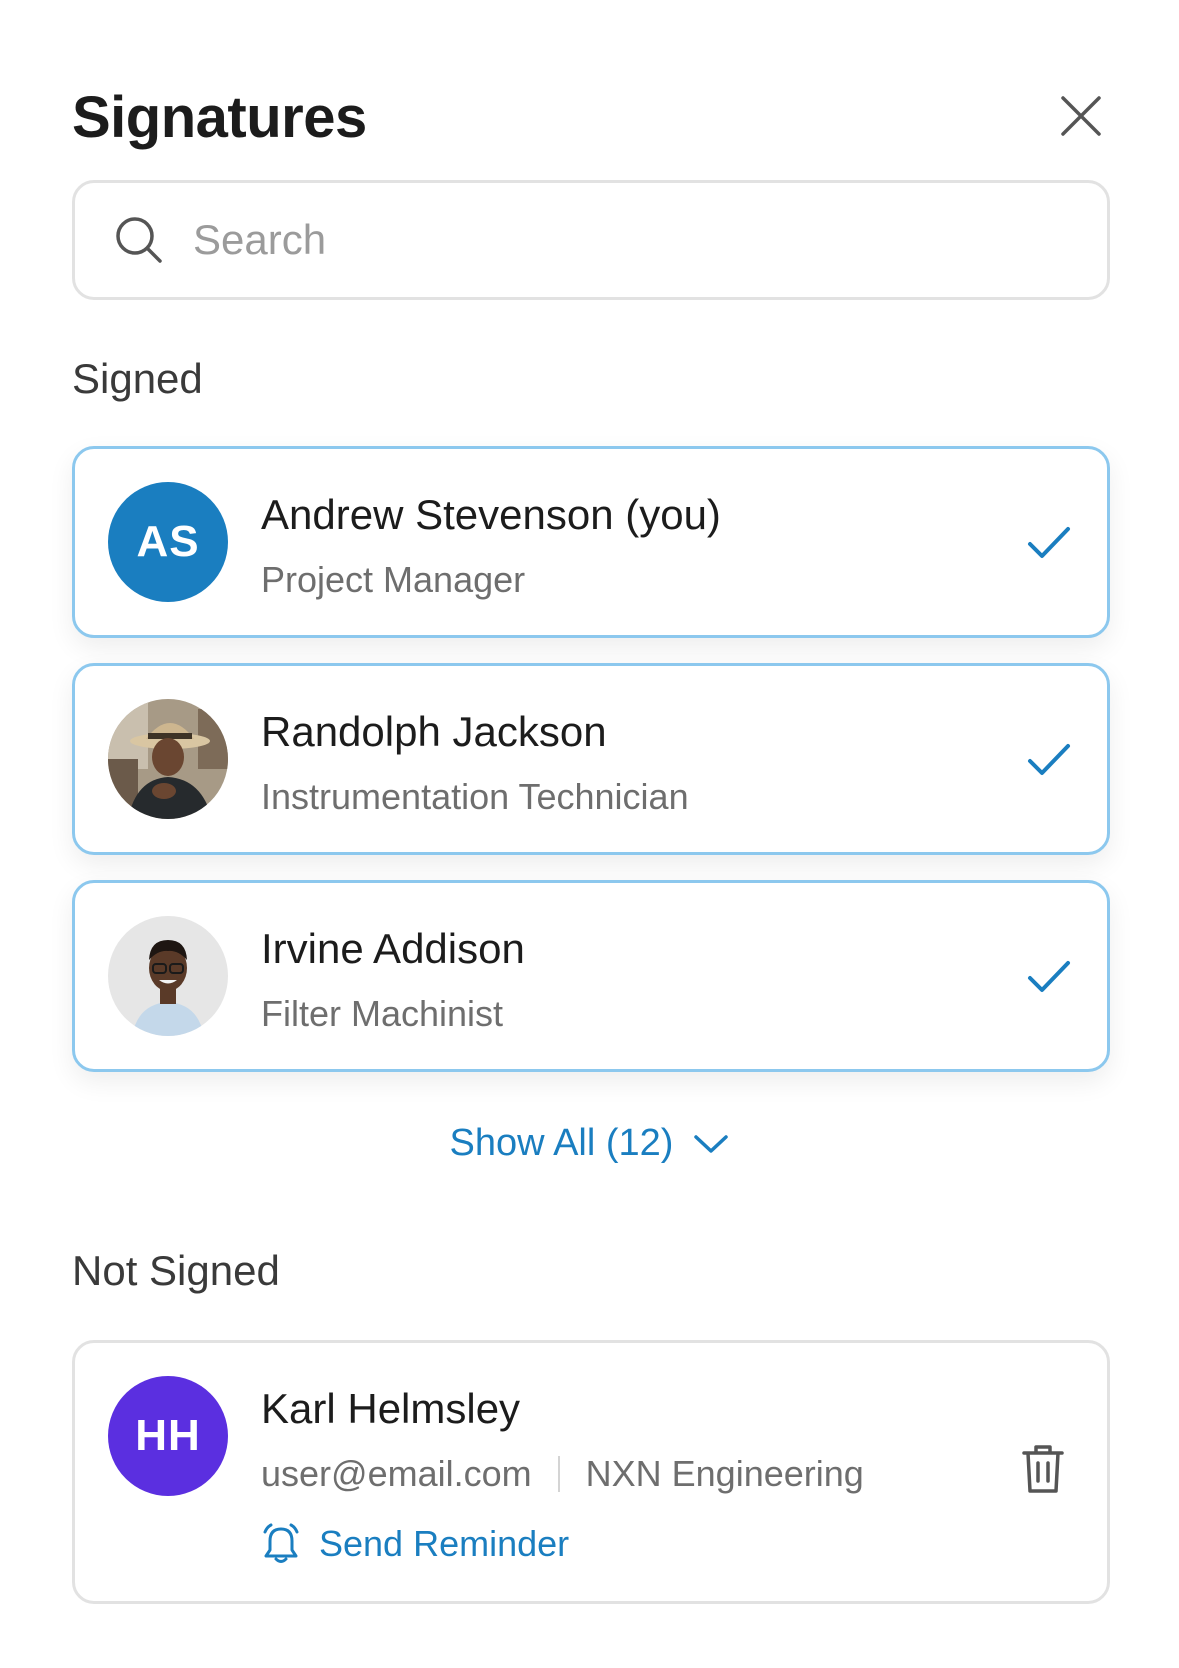 The image size is (1179, 1668). Describe the element at coordinates (219, 117) in the screenshot. I see `page-title: Signatures` at that location.